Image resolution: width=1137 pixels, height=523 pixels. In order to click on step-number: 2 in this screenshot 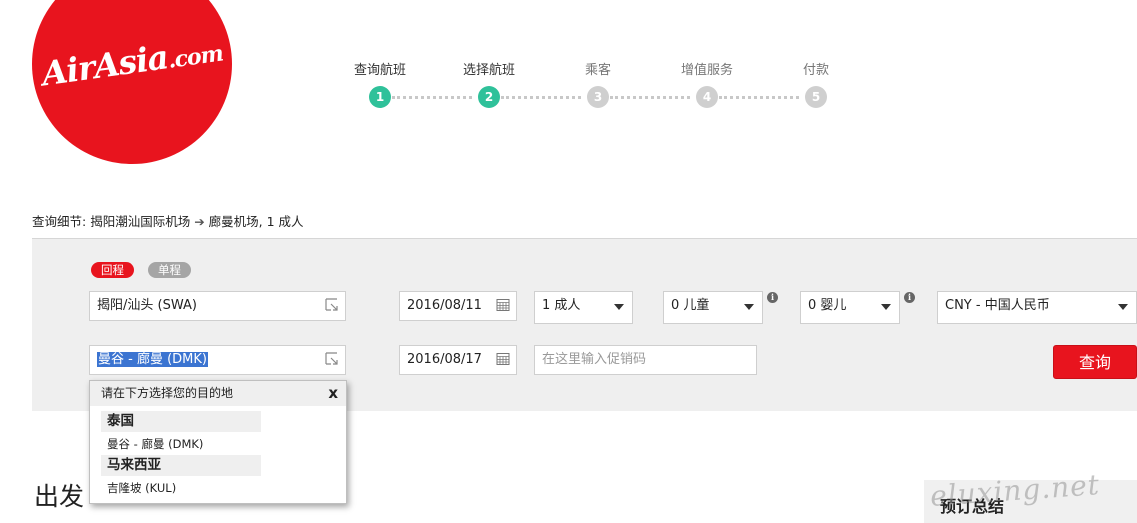, I will do `click(489, 97)`.